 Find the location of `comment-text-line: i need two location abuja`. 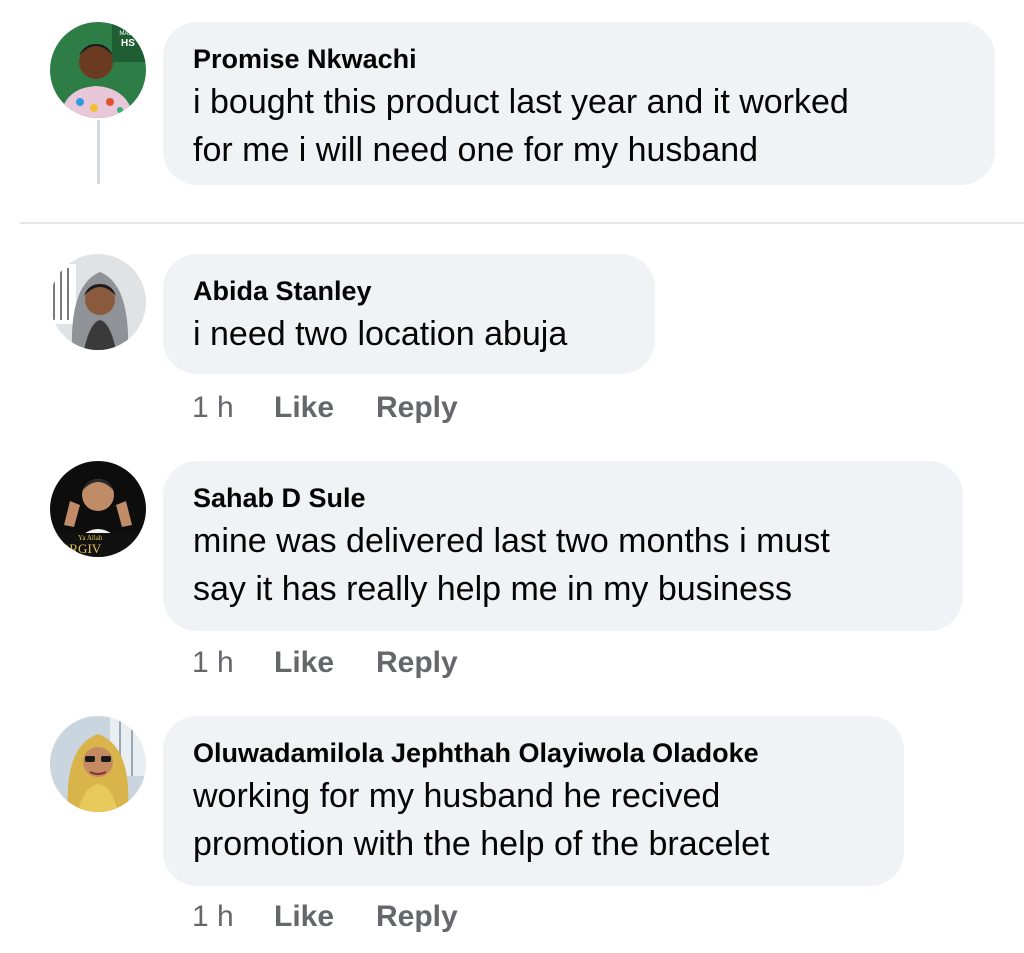

comment-text-line: i need two location abuja is located at coordinates (380, 334).